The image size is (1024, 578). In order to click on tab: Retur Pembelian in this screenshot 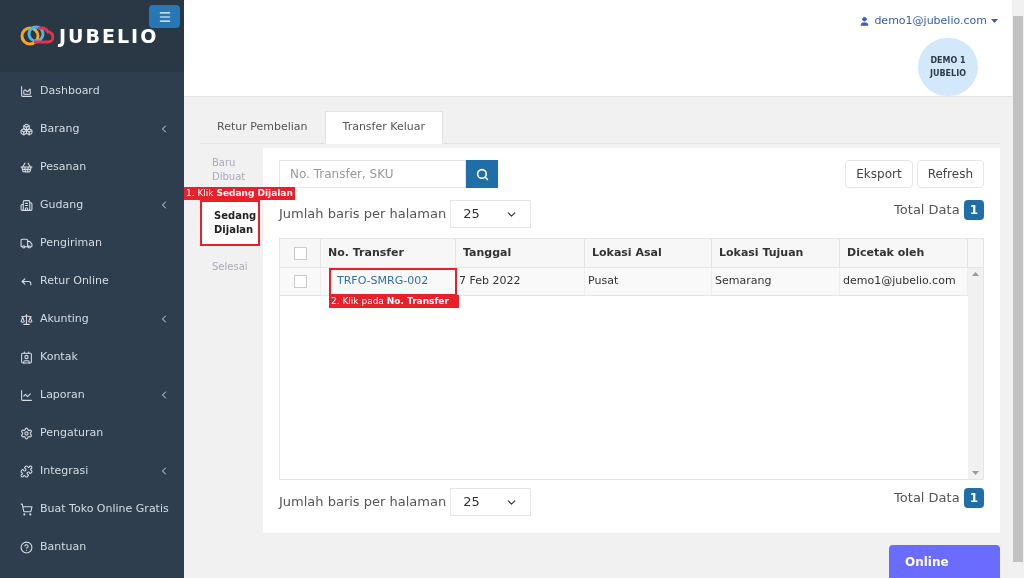, I will do `click(262, 127)`.